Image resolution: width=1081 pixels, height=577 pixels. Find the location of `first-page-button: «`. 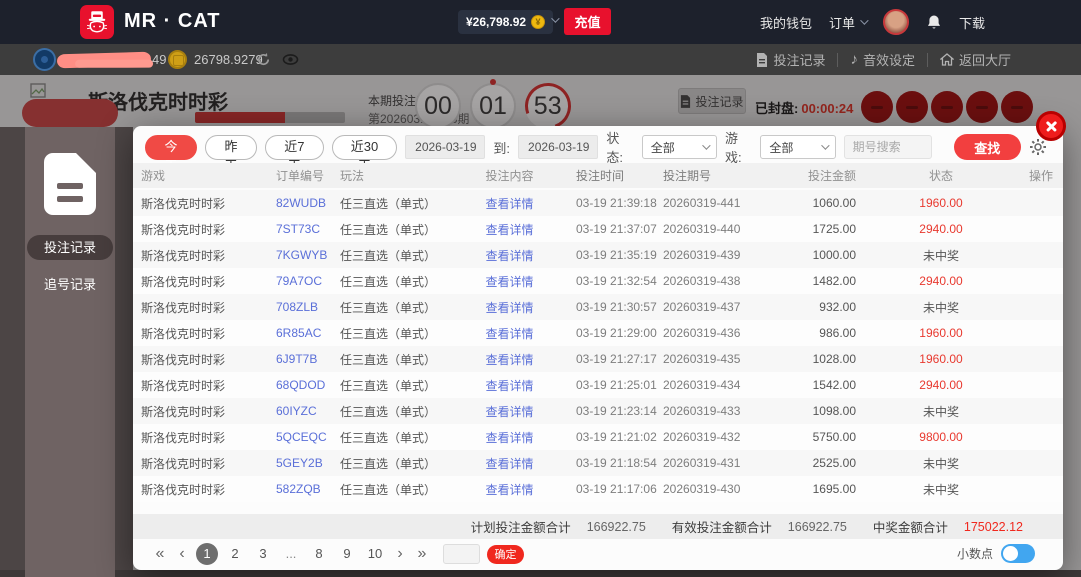

first-page-button: « is located at coordinates (160, 554).